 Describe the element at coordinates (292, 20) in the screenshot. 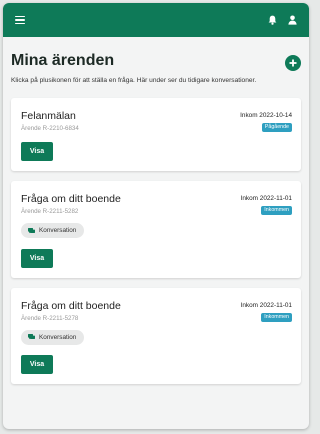

I see `user-icon` at that location.